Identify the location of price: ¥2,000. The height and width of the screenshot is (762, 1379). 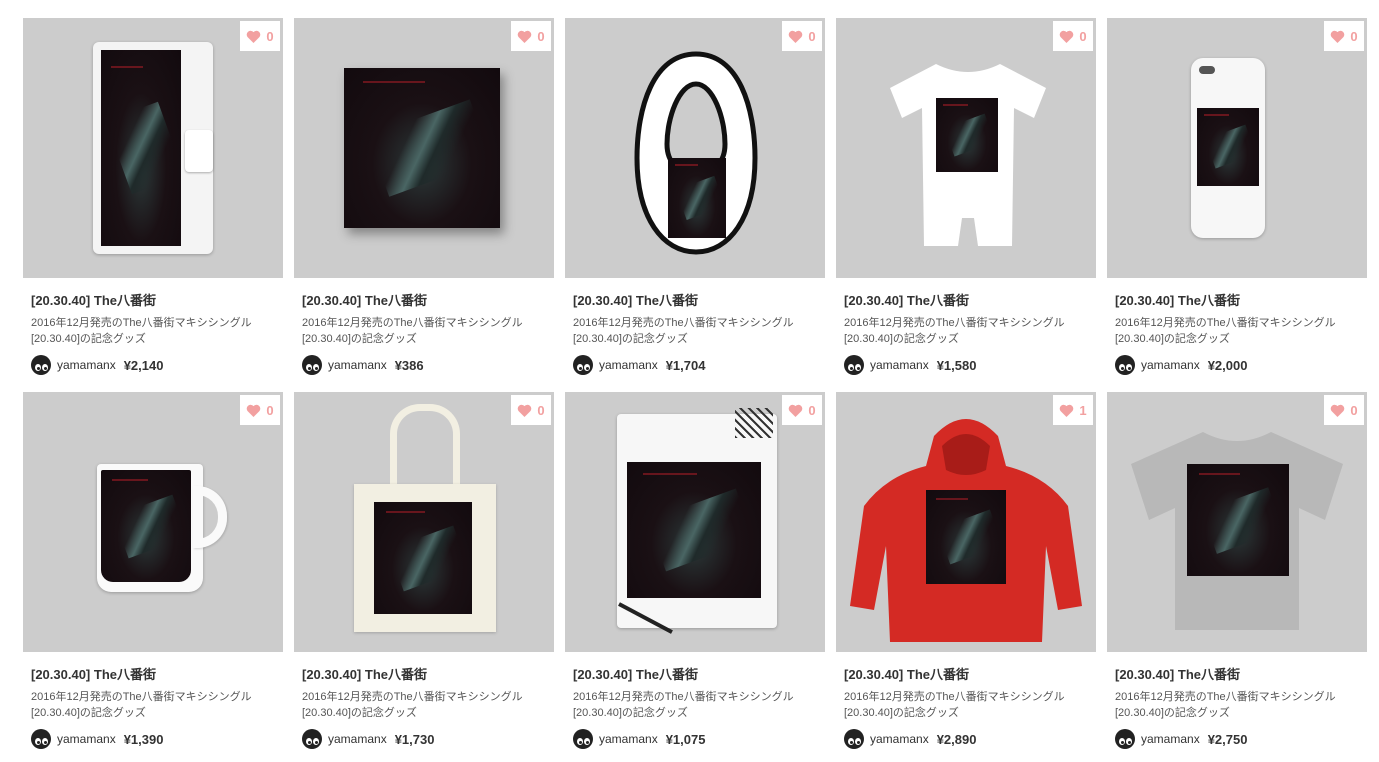
(1227, 365).